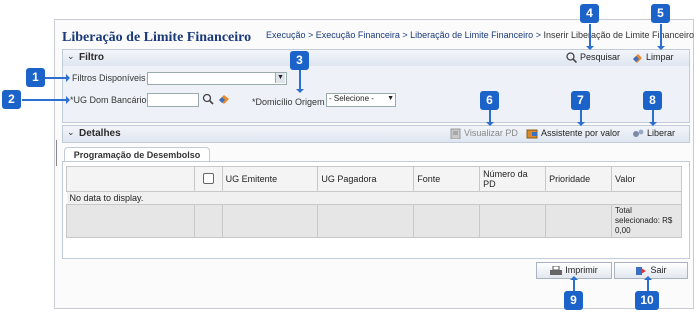 Image resolution: width=700 pixels, height=315 pixels. What do you see at coordinates (91, 57) in the screenshot?
I see `filter-section-label: Filtro` at bounding box center [91, 57].